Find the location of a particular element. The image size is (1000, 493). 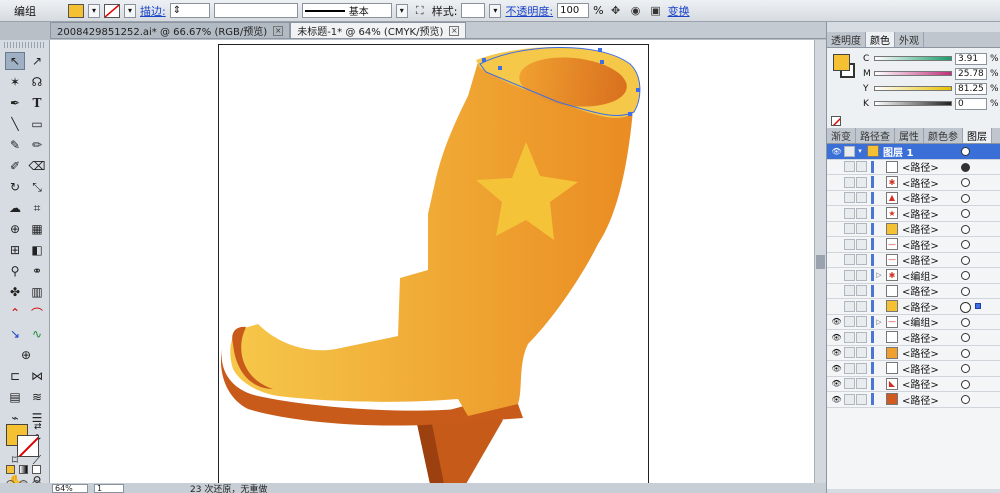

layer-item-row: ★ <路径> is located at coordinates (913, 214).